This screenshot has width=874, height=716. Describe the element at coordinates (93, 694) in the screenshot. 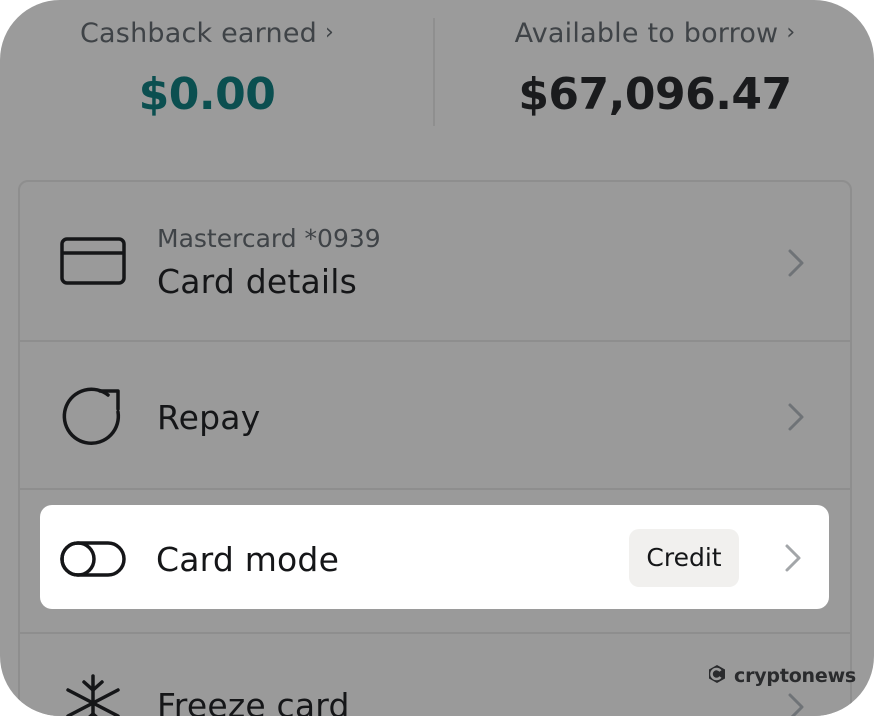

I see `snowflake-icon` at that location.